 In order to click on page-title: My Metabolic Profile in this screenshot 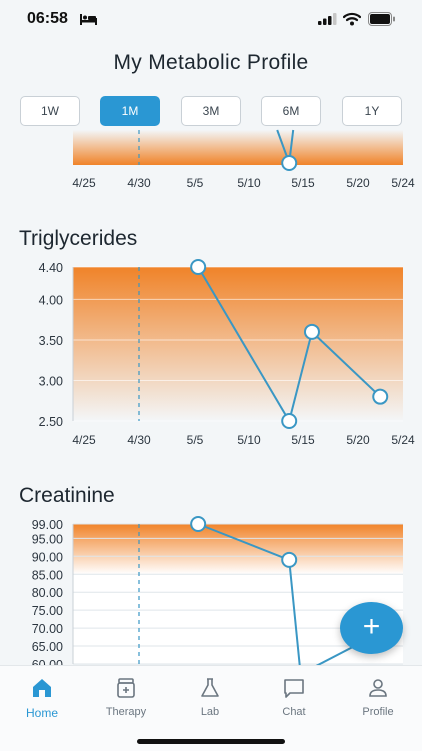, I will do `click(211, 62)`.